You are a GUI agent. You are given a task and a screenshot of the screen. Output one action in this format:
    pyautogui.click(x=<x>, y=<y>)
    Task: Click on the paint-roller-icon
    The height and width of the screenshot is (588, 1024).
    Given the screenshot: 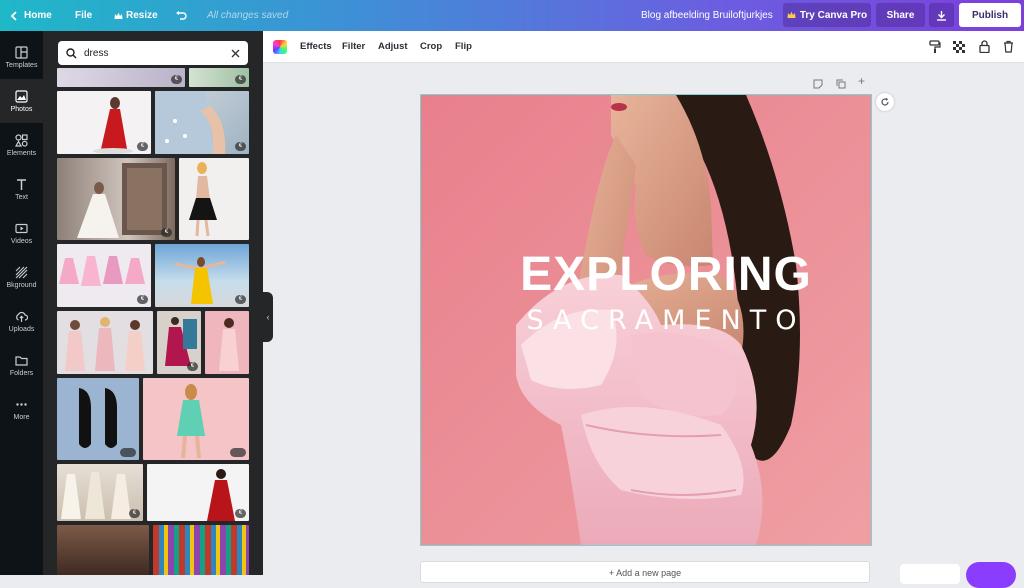 What is the action you would take?
    pyautogui.click(x=935, y=46)
    